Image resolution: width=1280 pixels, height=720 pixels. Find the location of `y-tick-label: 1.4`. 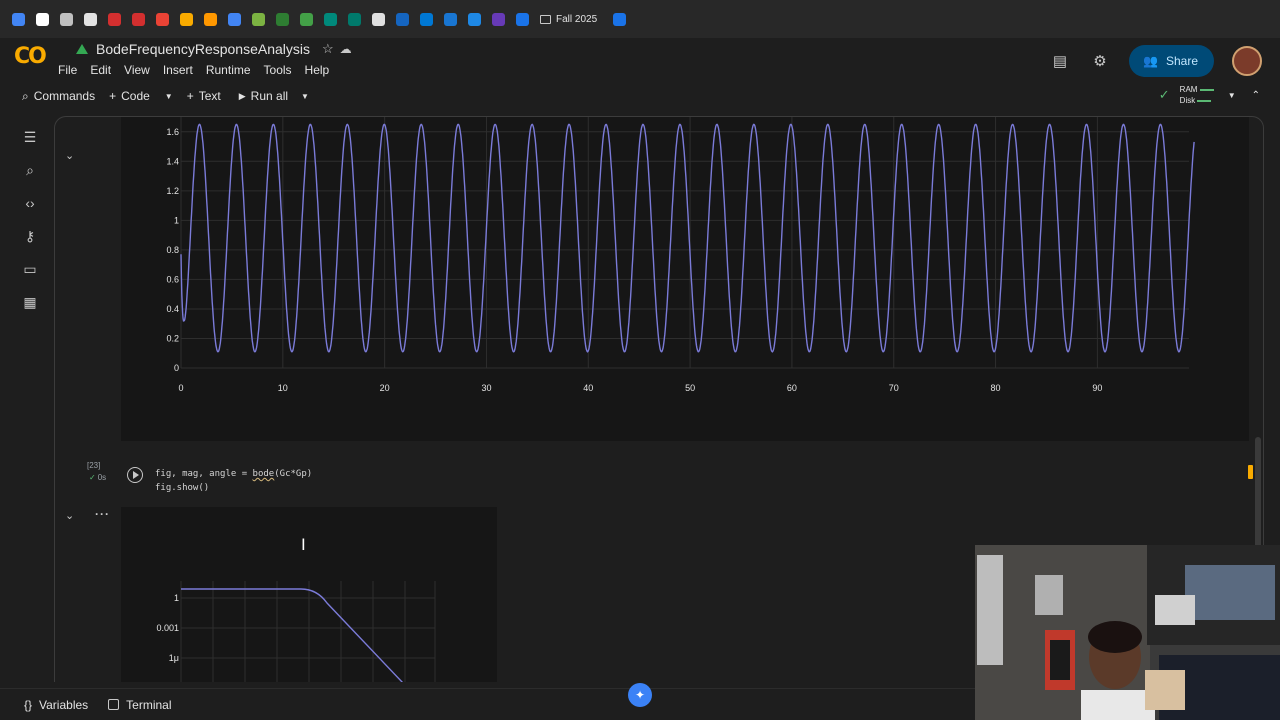

y-tick-label: 1.4 is located at coordinates (172, 161).